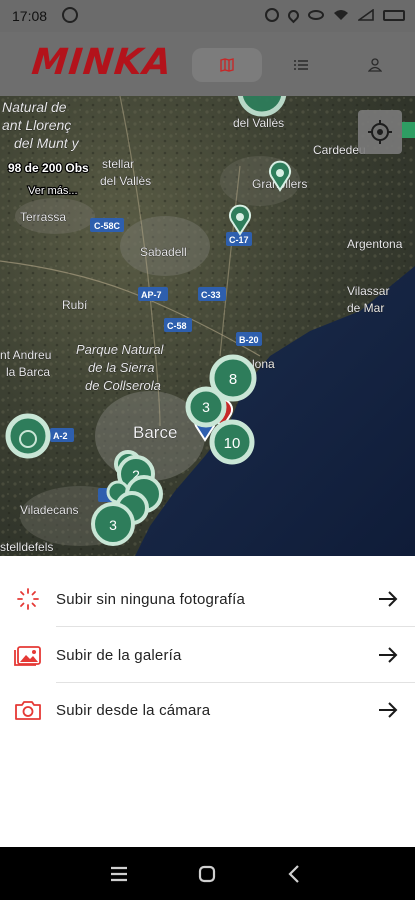  Describe the element at coordinates (295, 874) in the screenshot. I see `back-icon` at that location.